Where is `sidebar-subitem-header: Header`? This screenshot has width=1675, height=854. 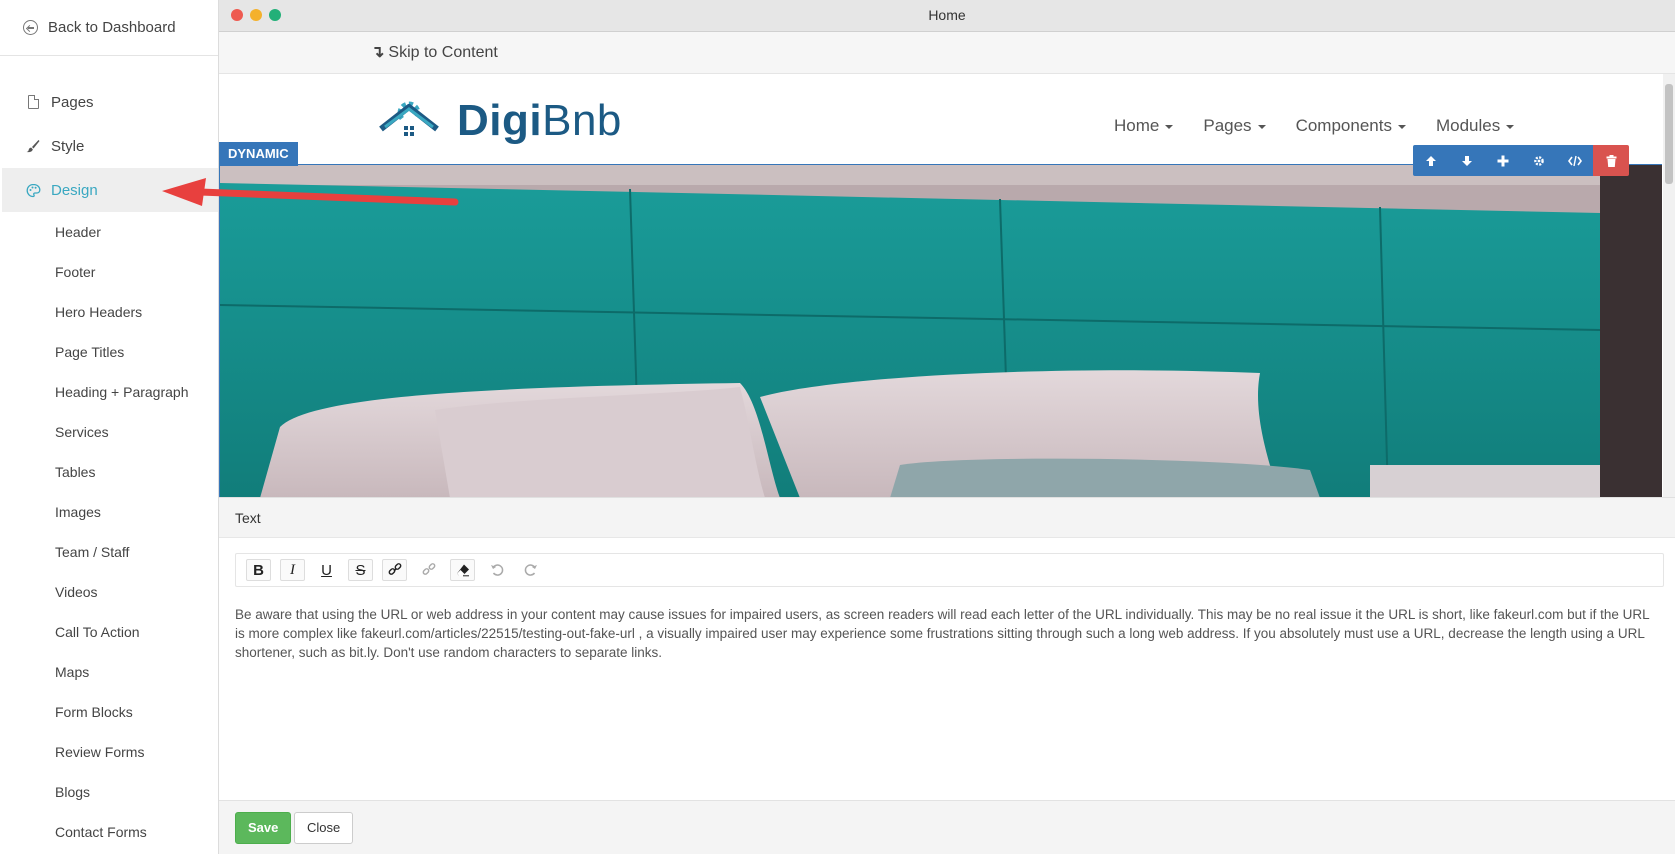 sidebar-subitem-header: Header is located at coordinates (109, 232).